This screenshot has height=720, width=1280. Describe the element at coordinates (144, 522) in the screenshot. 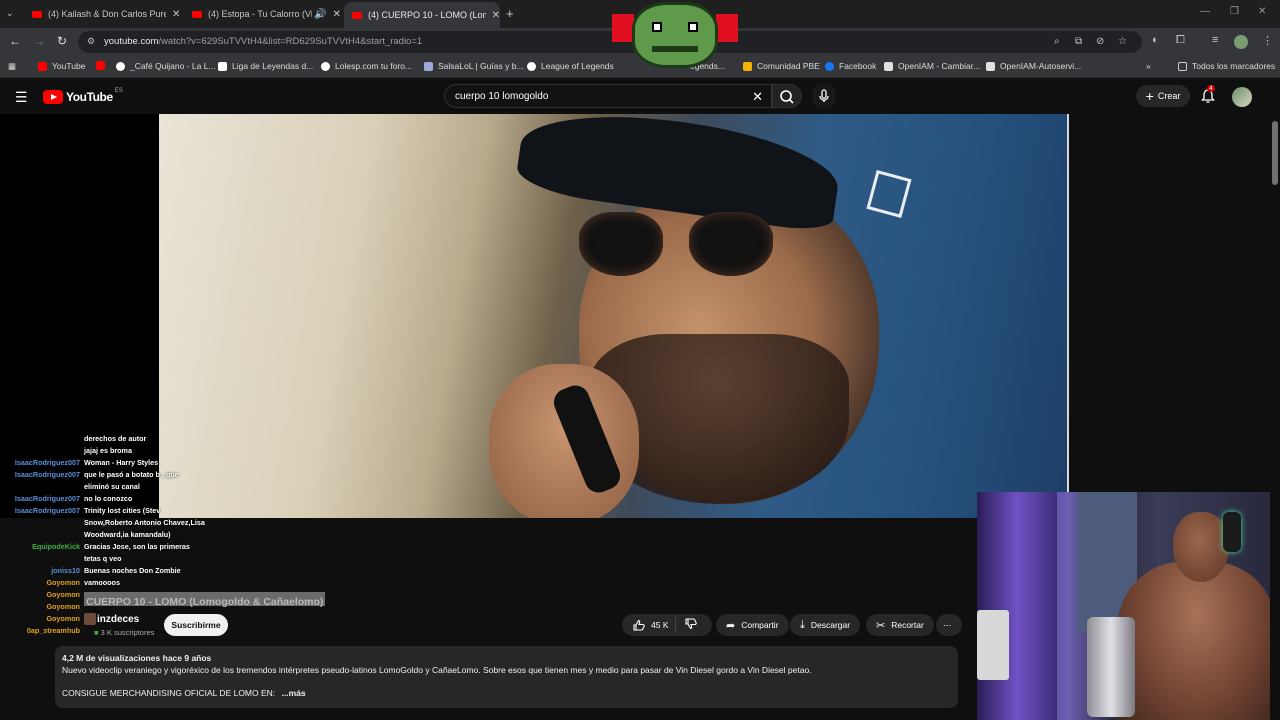

I see `chat-text: Snow,Roberto Antonio Chavez,Lisa` at that location.